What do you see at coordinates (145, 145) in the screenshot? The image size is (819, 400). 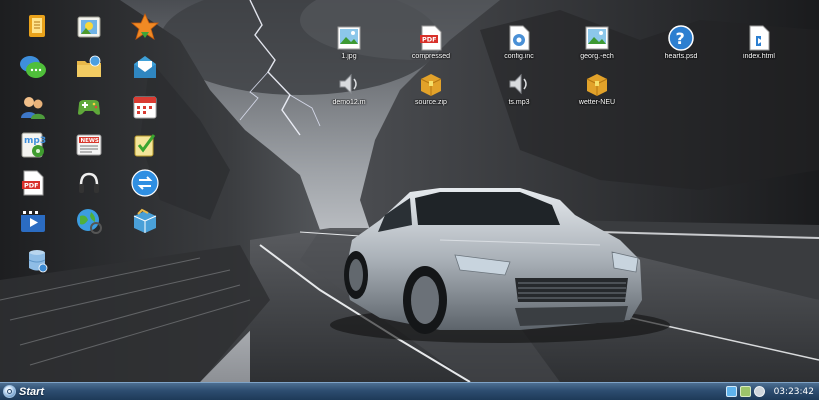 I see `task-checklist-icon` at bounding box center [145, 145].